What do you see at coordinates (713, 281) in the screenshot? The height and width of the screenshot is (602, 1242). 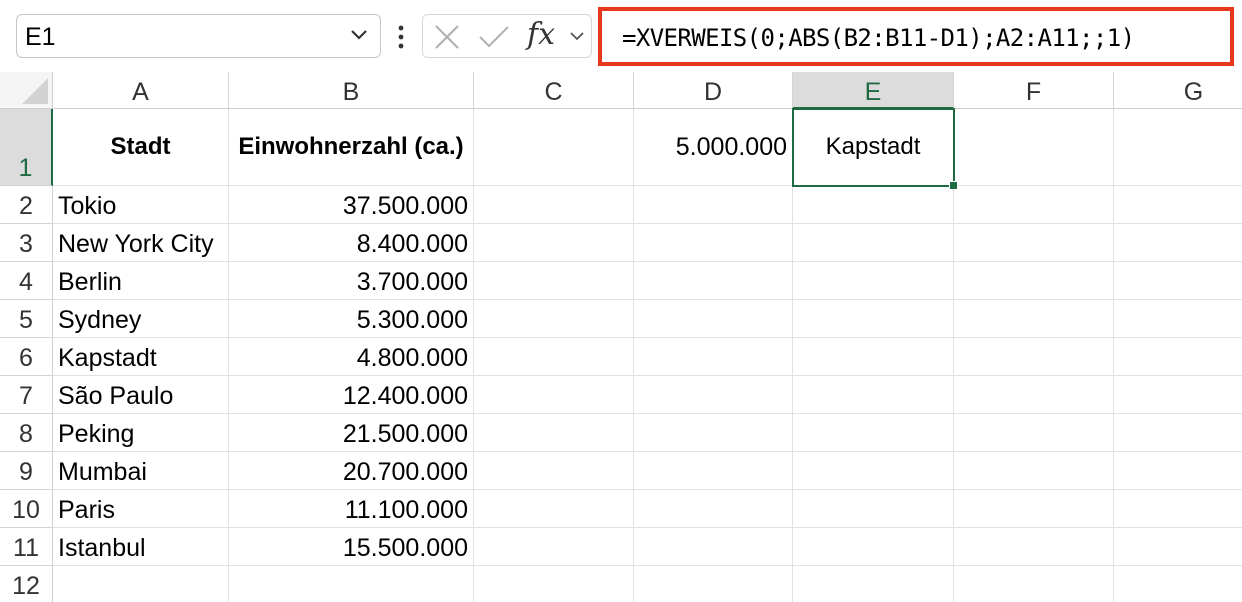 I see `cell-d4` at bounding box center [713, 281].